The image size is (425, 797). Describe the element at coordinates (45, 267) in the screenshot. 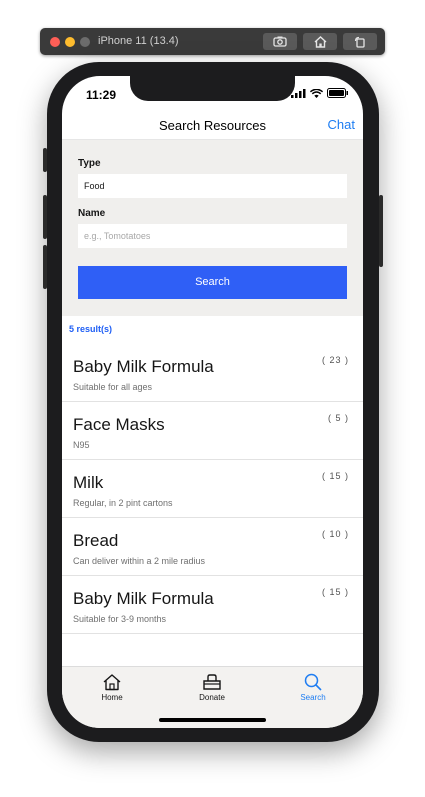

I see `volume-down-button` at that location.